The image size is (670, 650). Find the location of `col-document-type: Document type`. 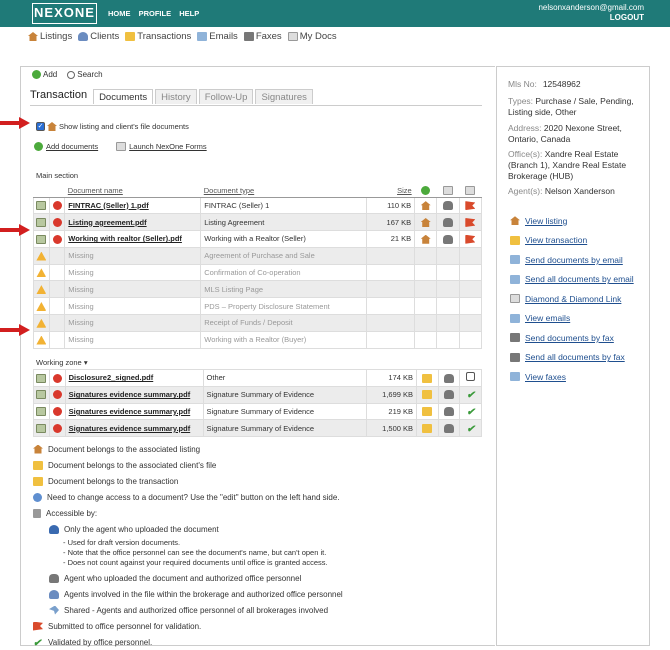

col-document-type: Document type is located at coordinates (283, 191).